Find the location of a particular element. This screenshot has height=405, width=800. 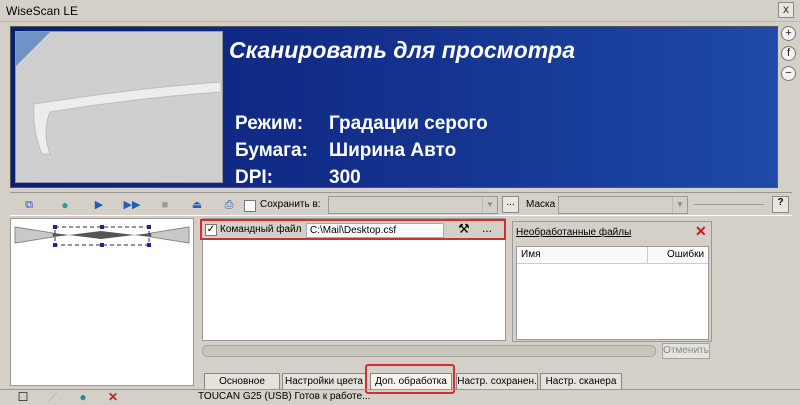

save-to-label: Сохранить в: is located at coordinates (290, 204).